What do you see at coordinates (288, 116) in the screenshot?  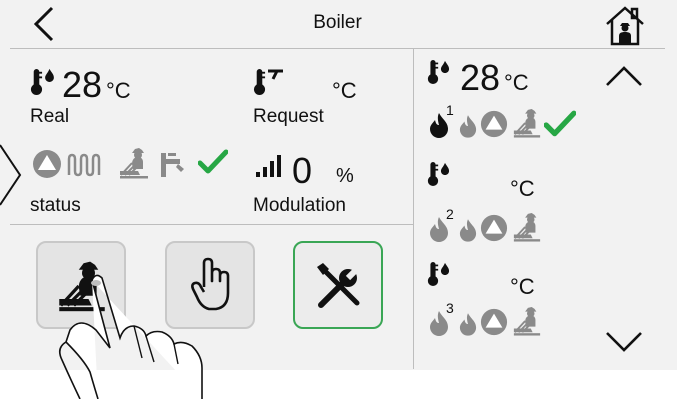 I see `request-label: Request` at bounding box center [288, 116].